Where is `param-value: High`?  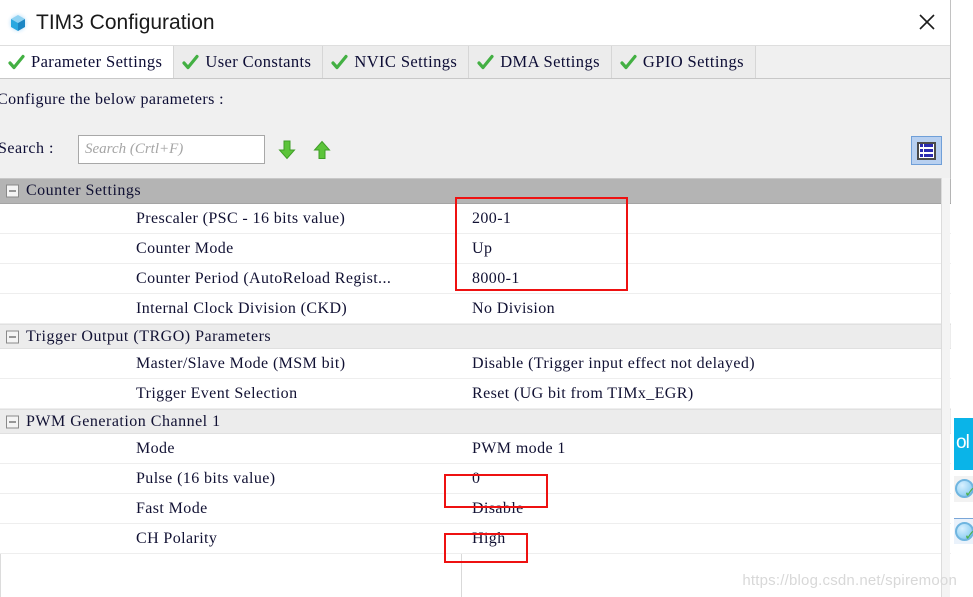 param-value: High is located at coordinates (489, 539).